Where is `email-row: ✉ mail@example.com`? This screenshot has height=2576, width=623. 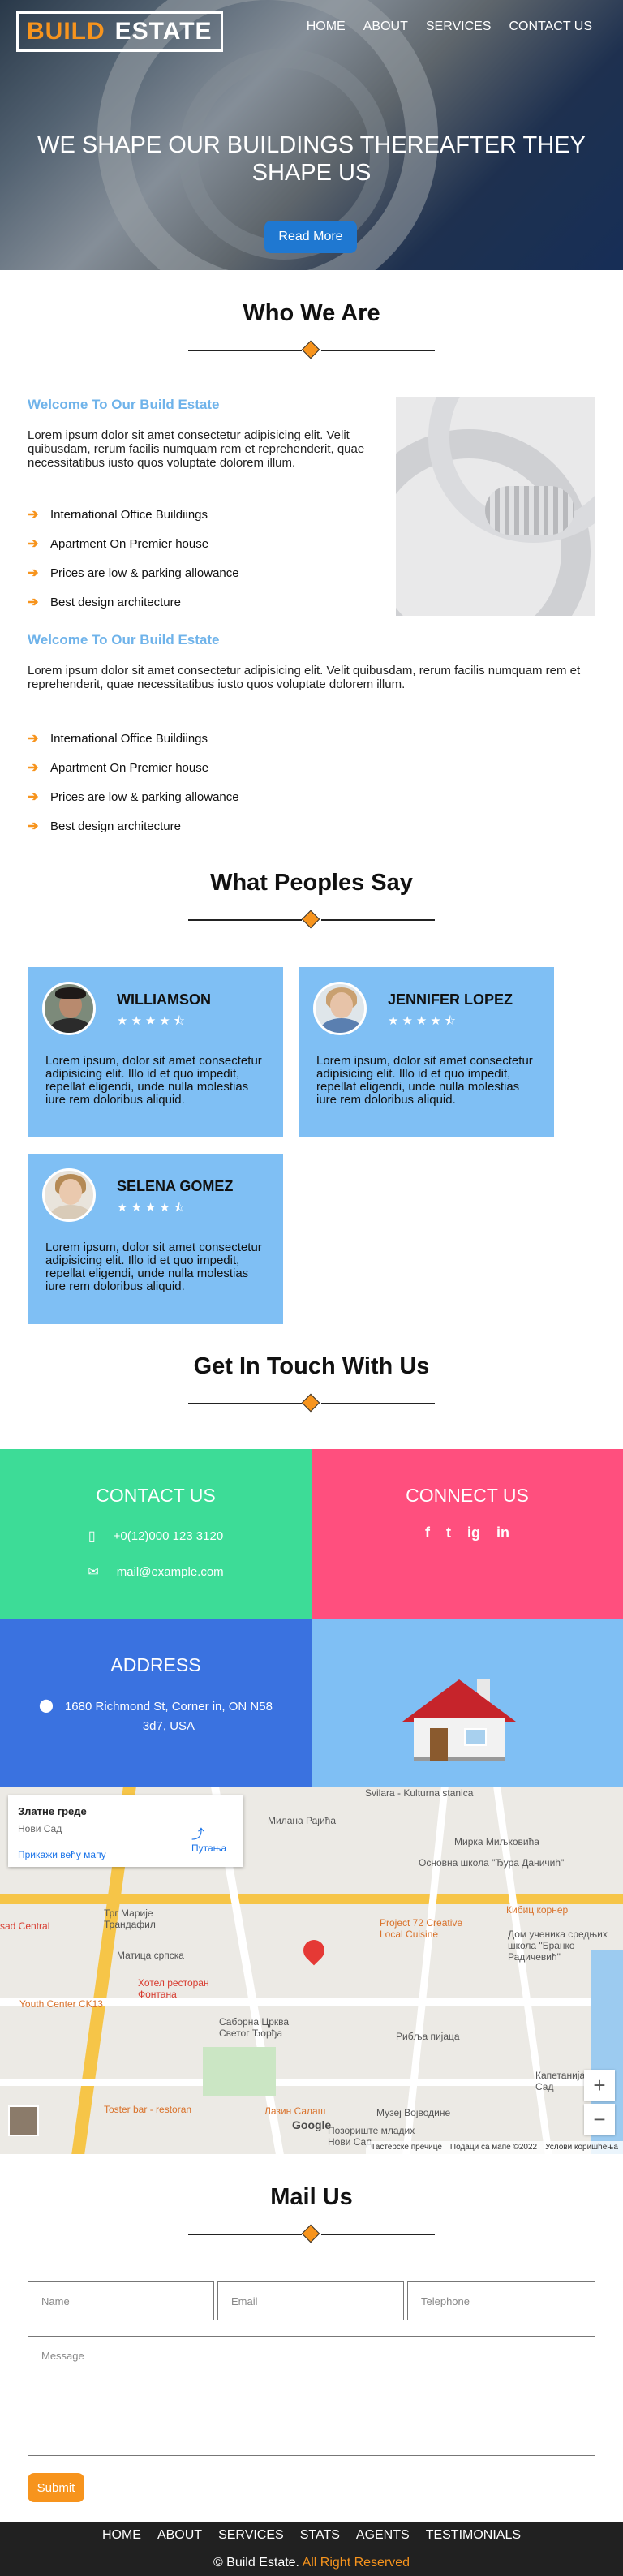
email-row: ✉ mail@example.com is located at coordinates (156, 1571).